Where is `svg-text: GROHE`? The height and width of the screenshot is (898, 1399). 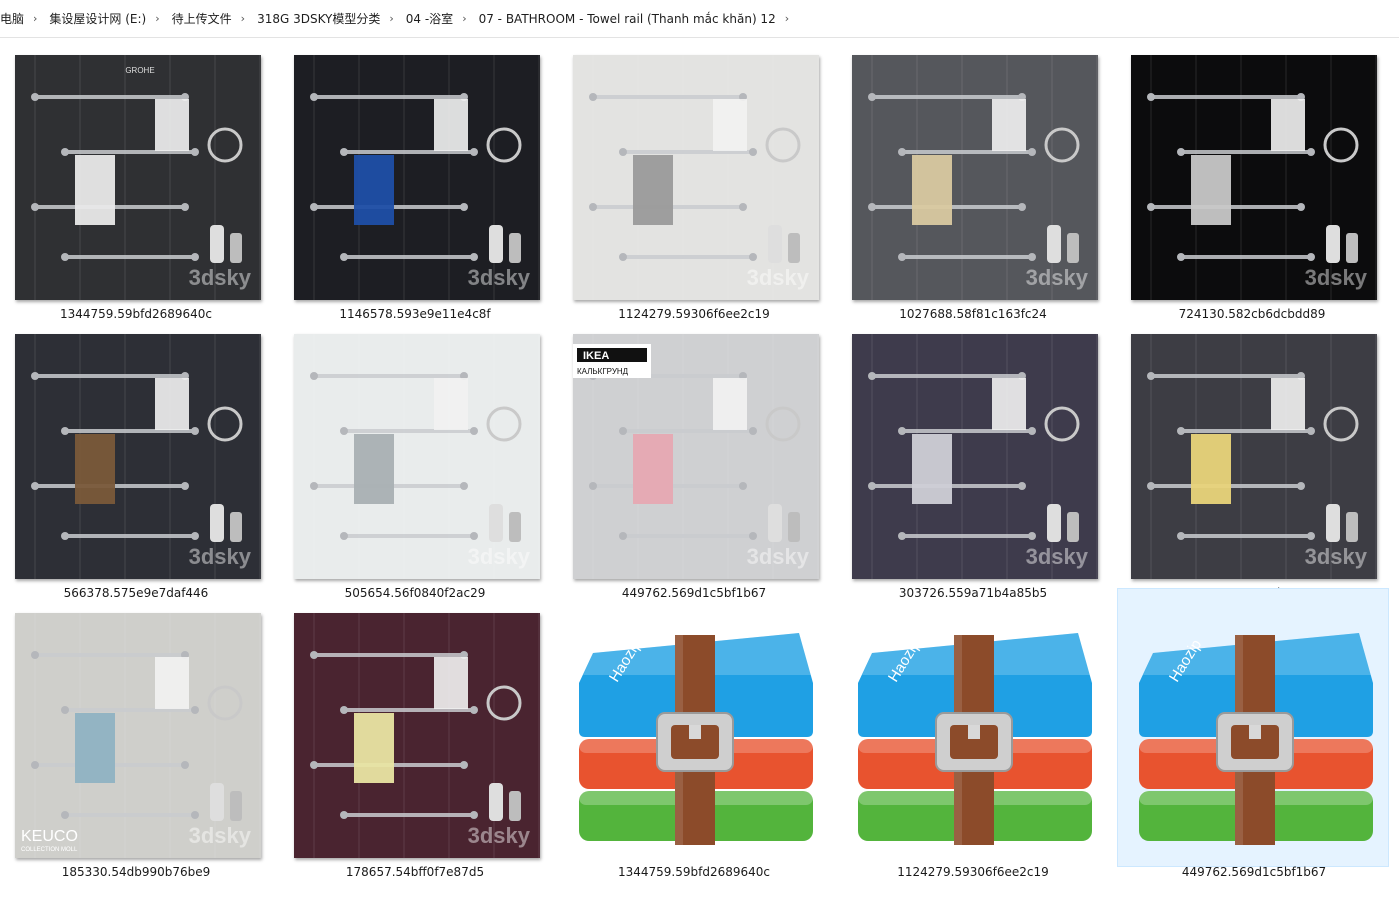
svg-text: GROHE is located at coordinates (139, 70).